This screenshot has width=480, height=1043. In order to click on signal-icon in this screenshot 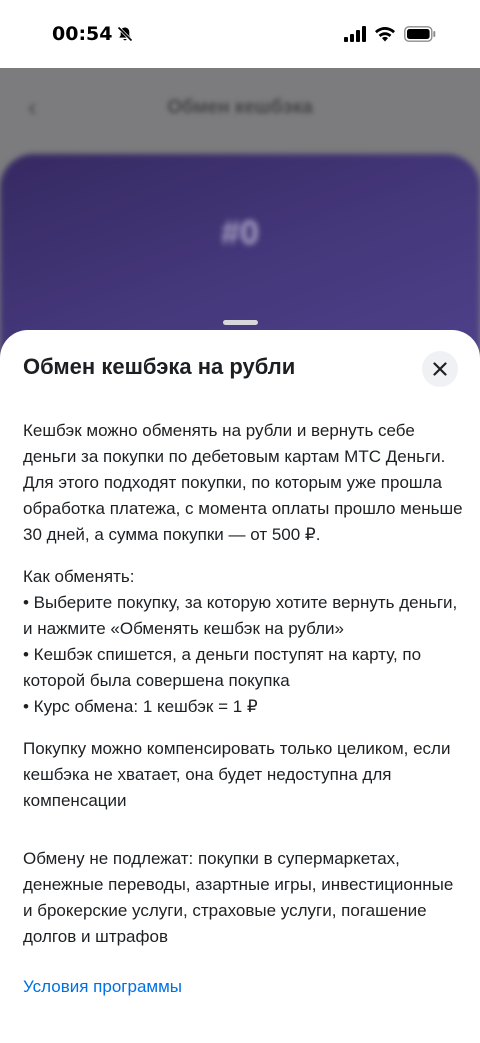, I will do `click(355, 34)`.